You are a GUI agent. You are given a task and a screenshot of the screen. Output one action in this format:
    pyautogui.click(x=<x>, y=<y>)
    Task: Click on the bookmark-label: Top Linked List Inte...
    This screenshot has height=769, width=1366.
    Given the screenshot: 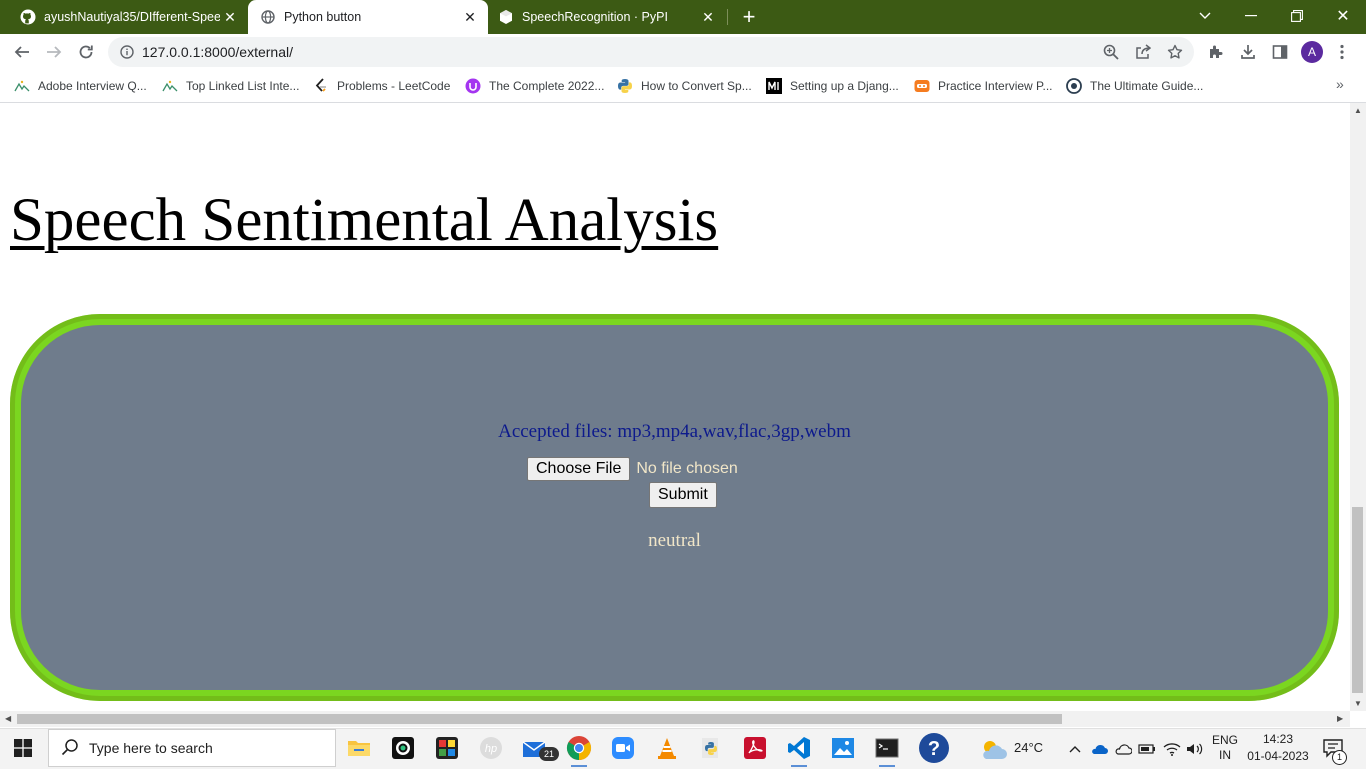 What is the action you would take?
    pyautogui.click(x=243, y=86)
    